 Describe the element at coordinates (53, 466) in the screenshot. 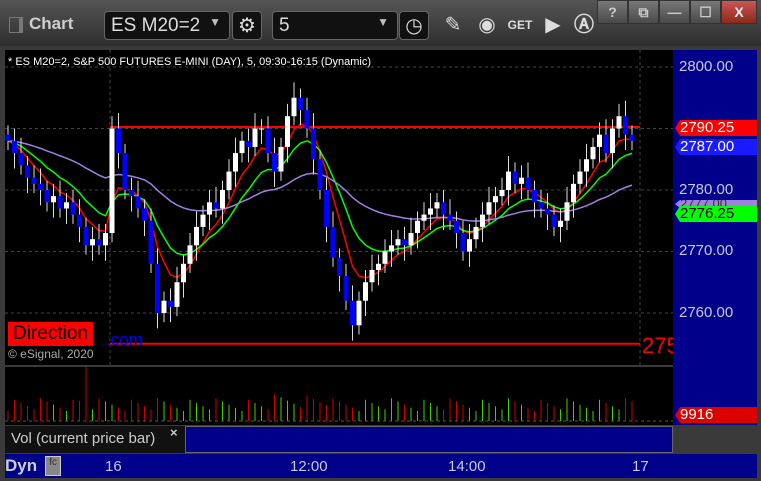

I see `lock-icon: fc` at that location.